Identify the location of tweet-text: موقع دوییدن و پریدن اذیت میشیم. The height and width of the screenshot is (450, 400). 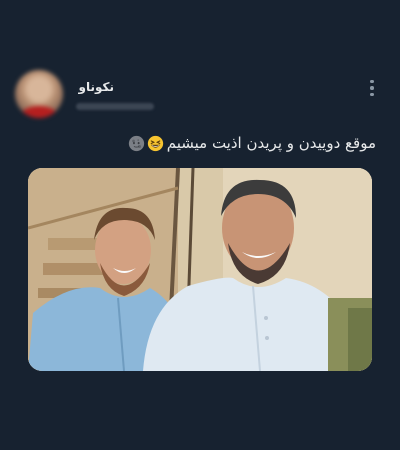
(252, 143).